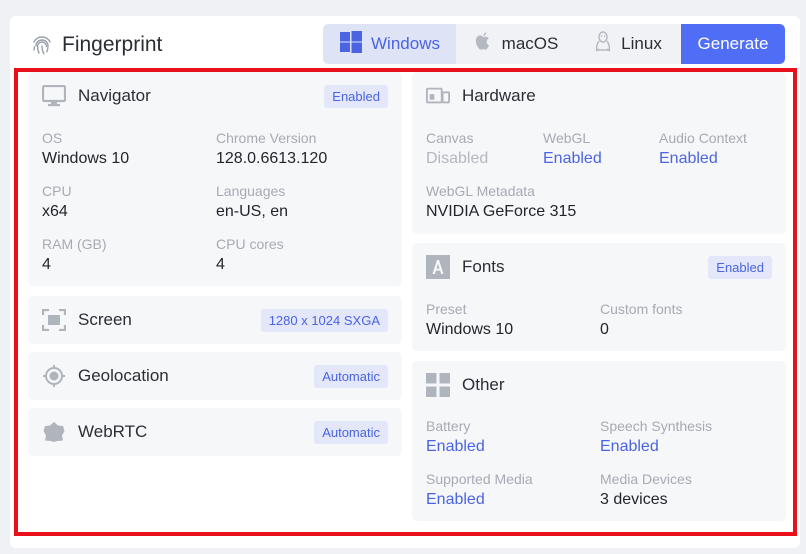  I want to click on field-label: RAM (GB), so click(74, 244).